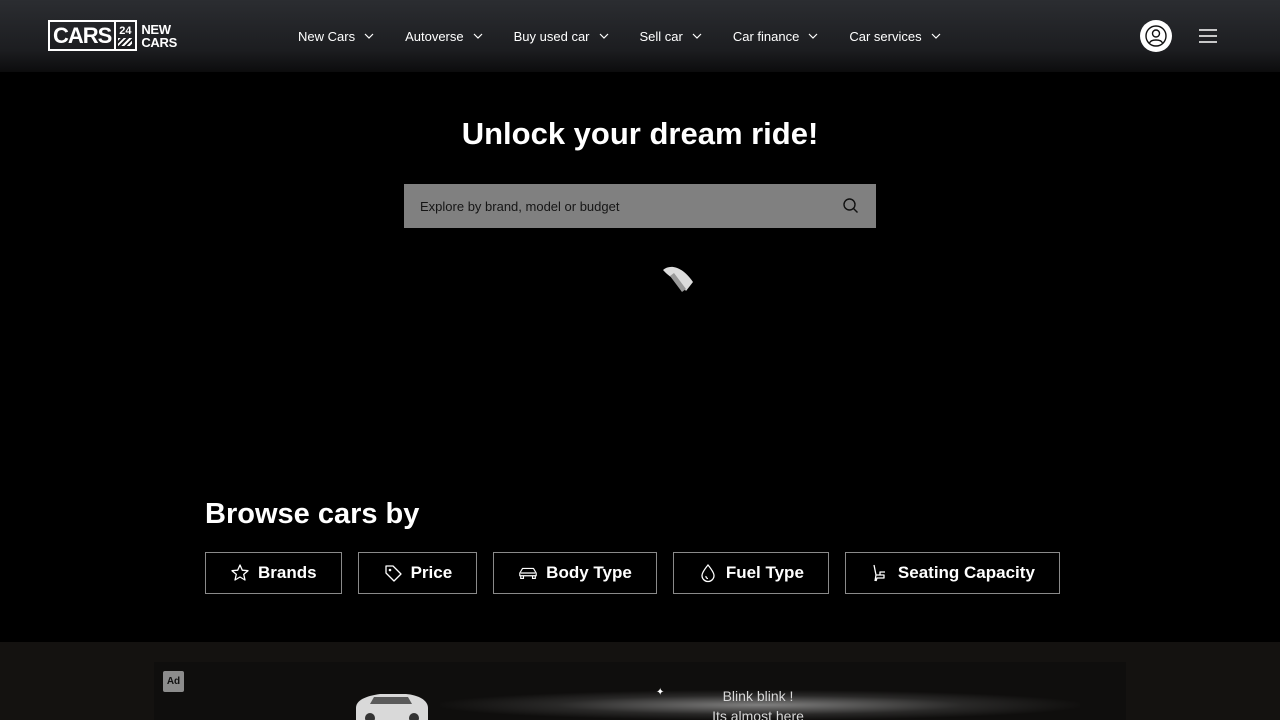  Describe the element at coordinates (392, 707) in the screenshot. I see `ad-car-image` at that location.